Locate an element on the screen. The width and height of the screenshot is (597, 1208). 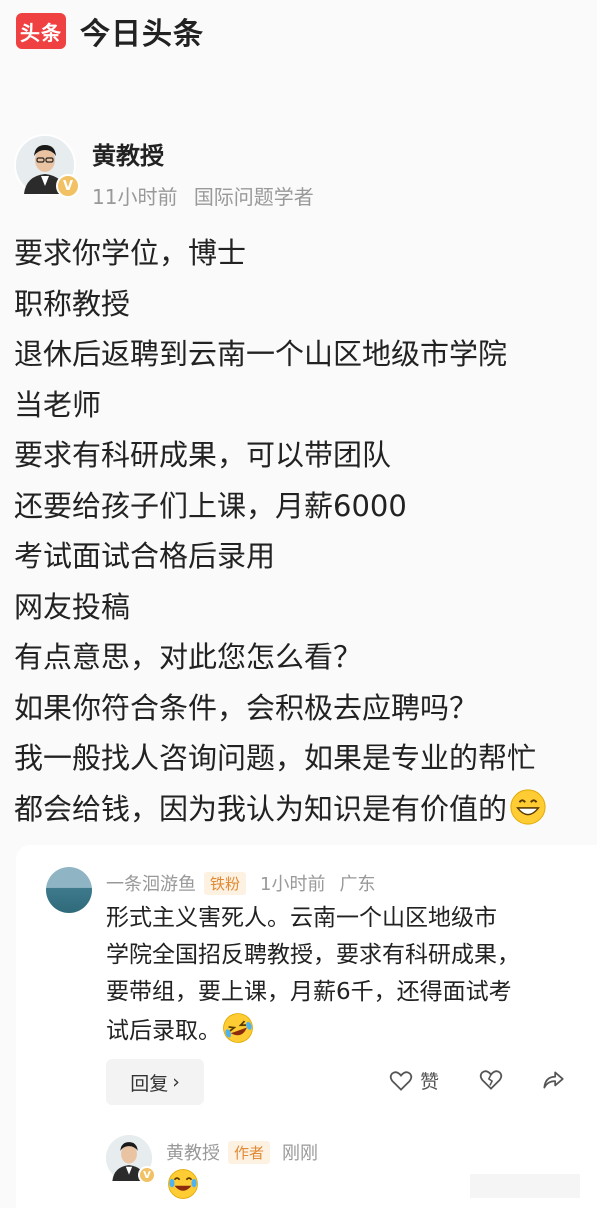
share-icon is located at coordinates (553, 1080).